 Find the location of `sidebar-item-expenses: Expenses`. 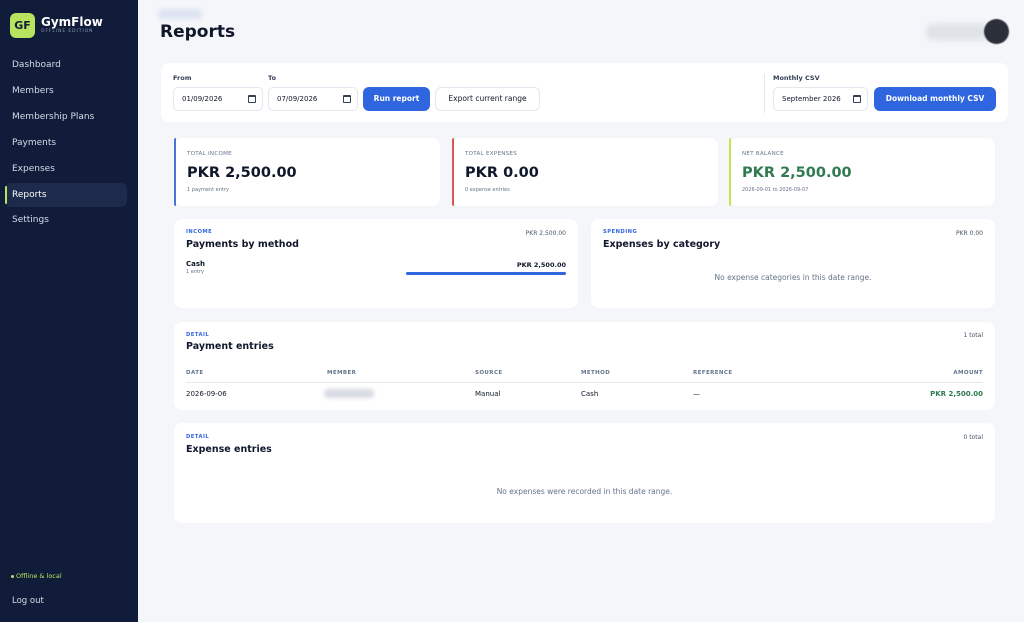

sidebar-item-expenses: Expenses is located at coordinates (66, 169).